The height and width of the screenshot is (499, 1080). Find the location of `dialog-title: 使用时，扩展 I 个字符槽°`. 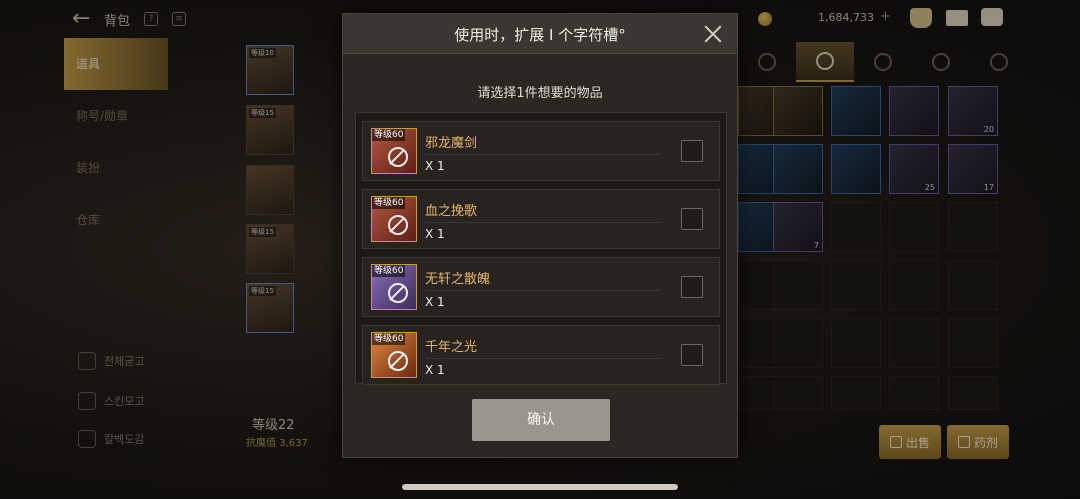

dialog-title: 使用时，扩展 I 个字符槽° is located at coordinates (540, 35).